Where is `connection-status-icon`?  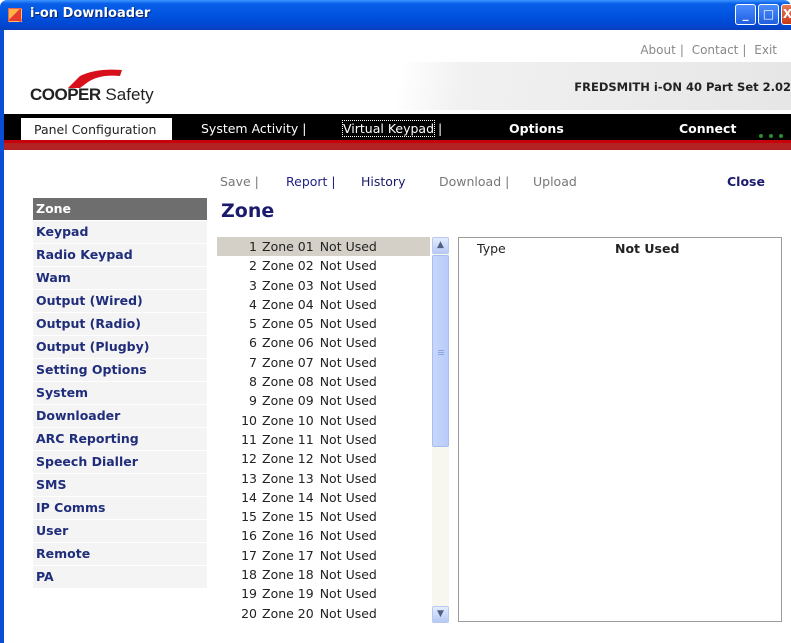 connection-status-icon is located at coordinates (774, 134).